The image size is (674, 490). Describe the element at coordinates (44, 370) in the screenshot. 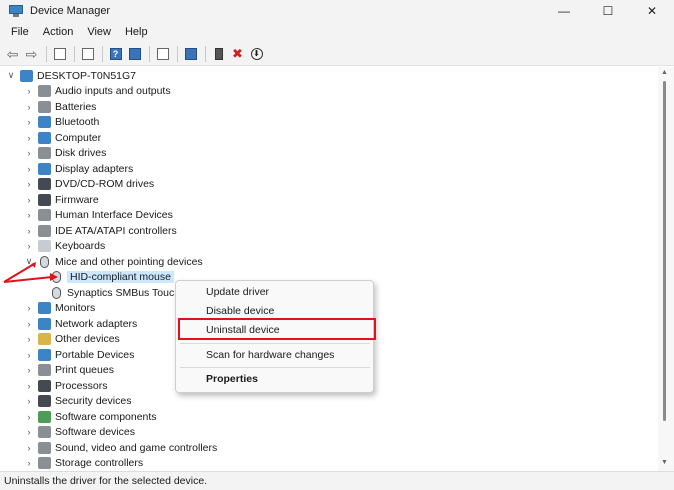

I see `printer-icon` at that location.